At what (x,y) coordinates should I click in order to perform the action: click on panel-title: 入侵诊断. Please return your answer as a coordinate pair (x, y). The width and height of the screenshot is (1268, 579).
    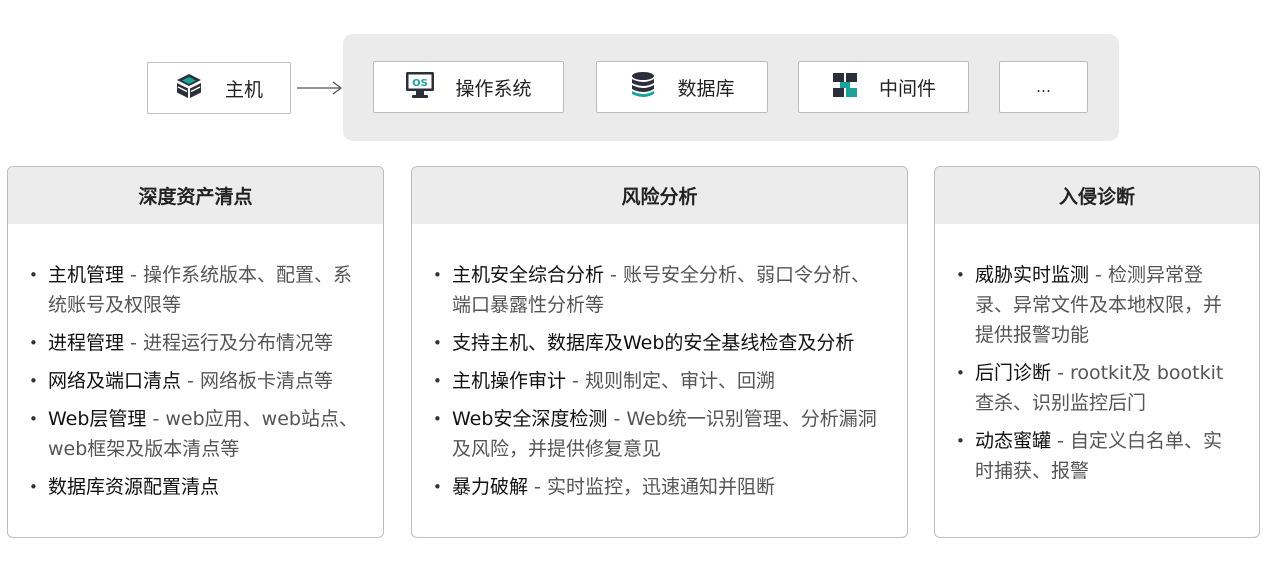
    Looking at the image, I should click on (1097, 195).